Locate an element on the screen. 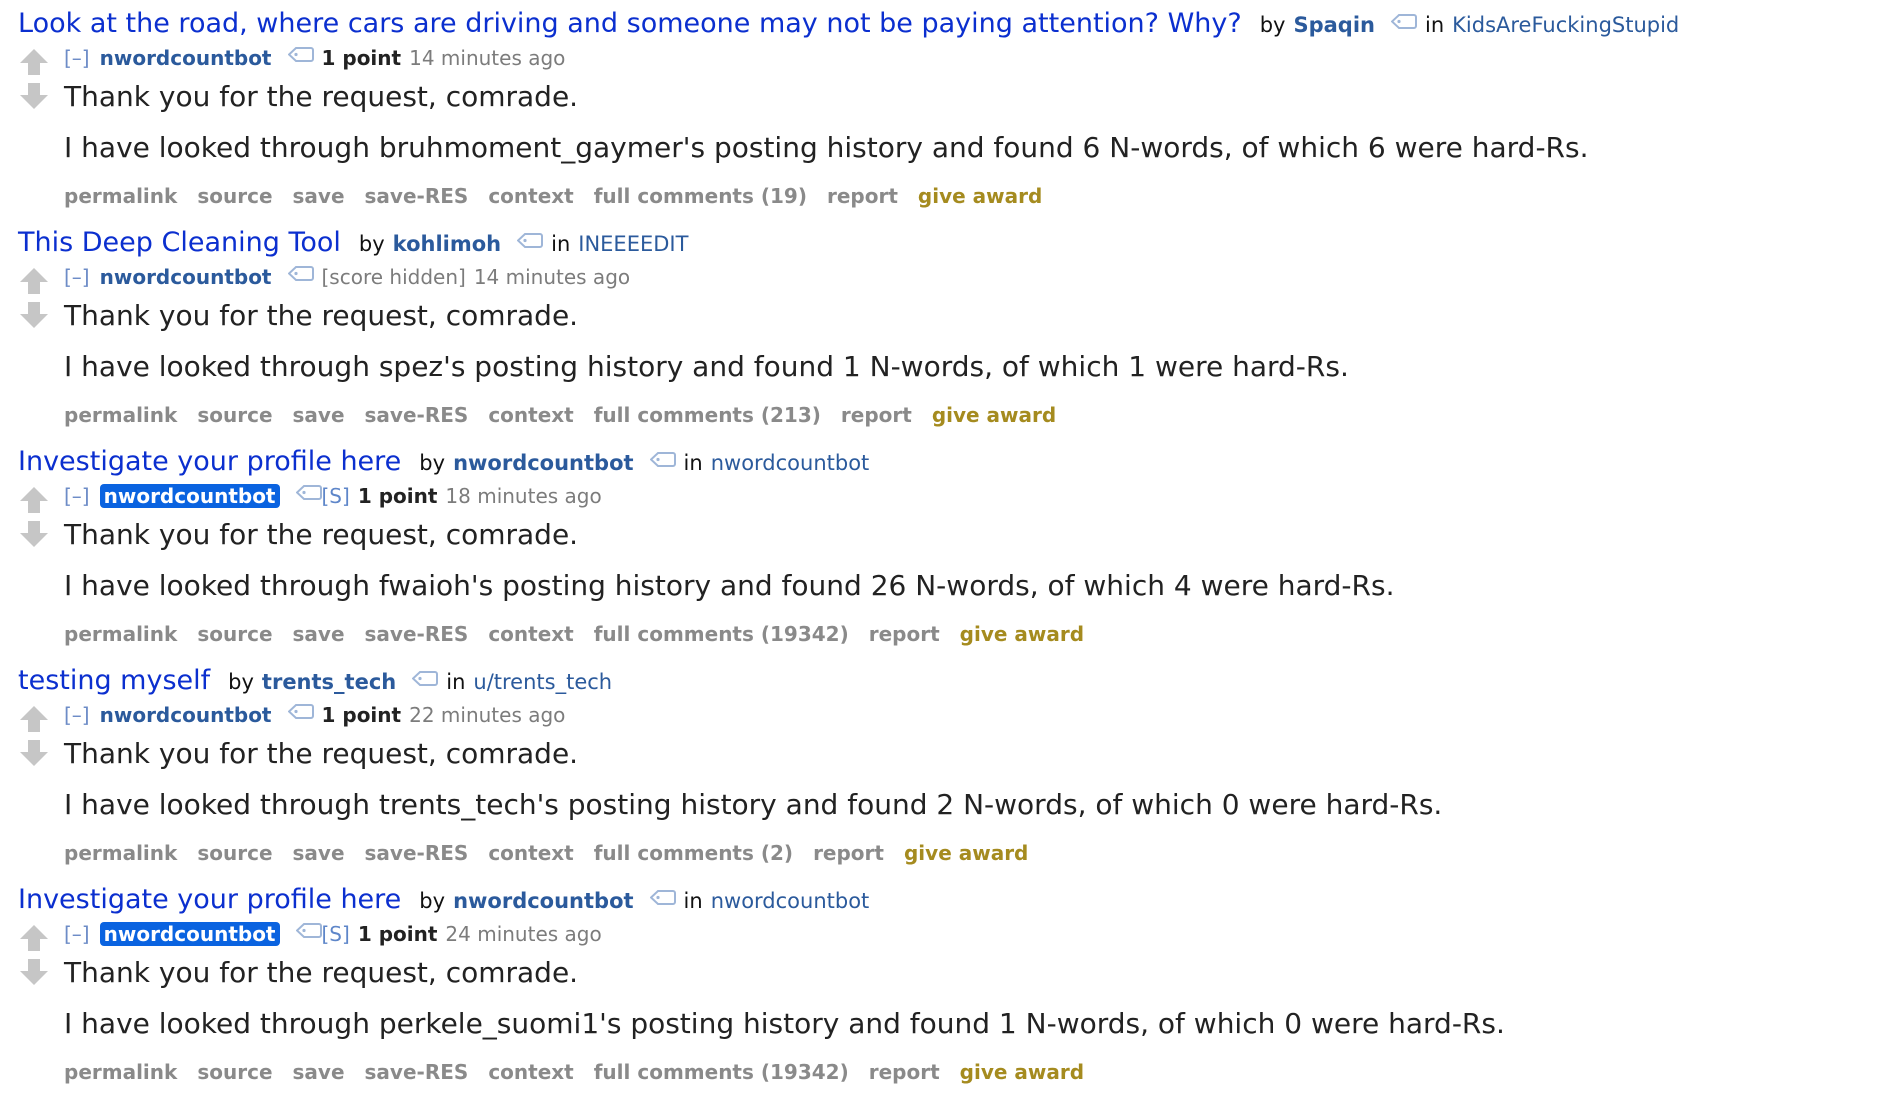  submitter-badge: [S] is located at coordinates (335, 496).